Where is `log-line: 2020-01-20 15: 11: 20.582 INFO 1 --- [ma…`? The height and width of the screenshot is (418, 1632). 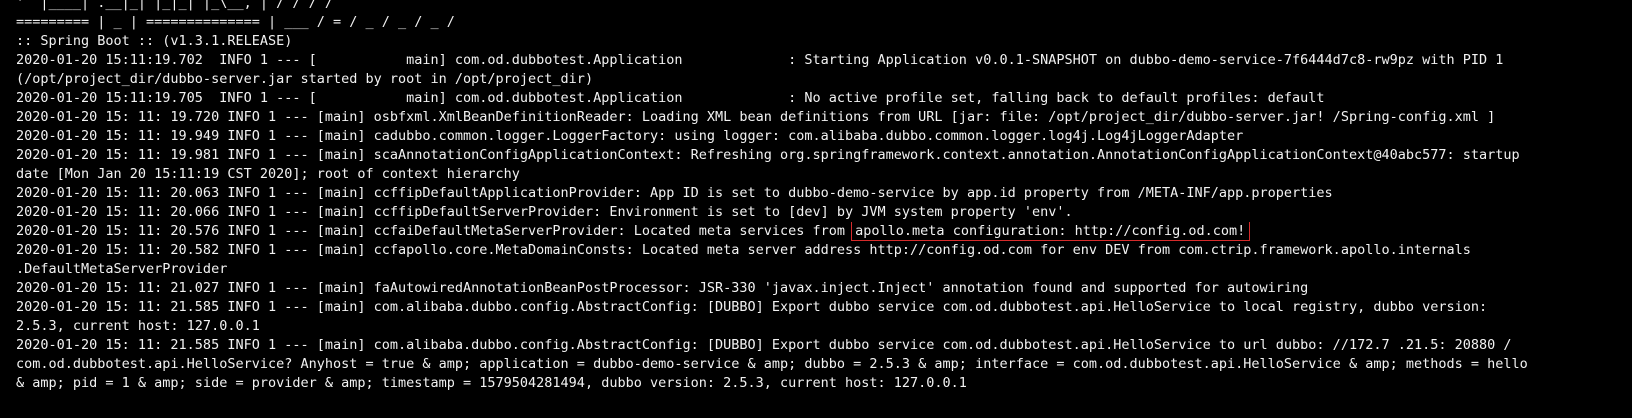
log-line: 2020-01-20 15: 11: 20.582 INFO 1 --- [ma… is located at coordinates (743, 250).